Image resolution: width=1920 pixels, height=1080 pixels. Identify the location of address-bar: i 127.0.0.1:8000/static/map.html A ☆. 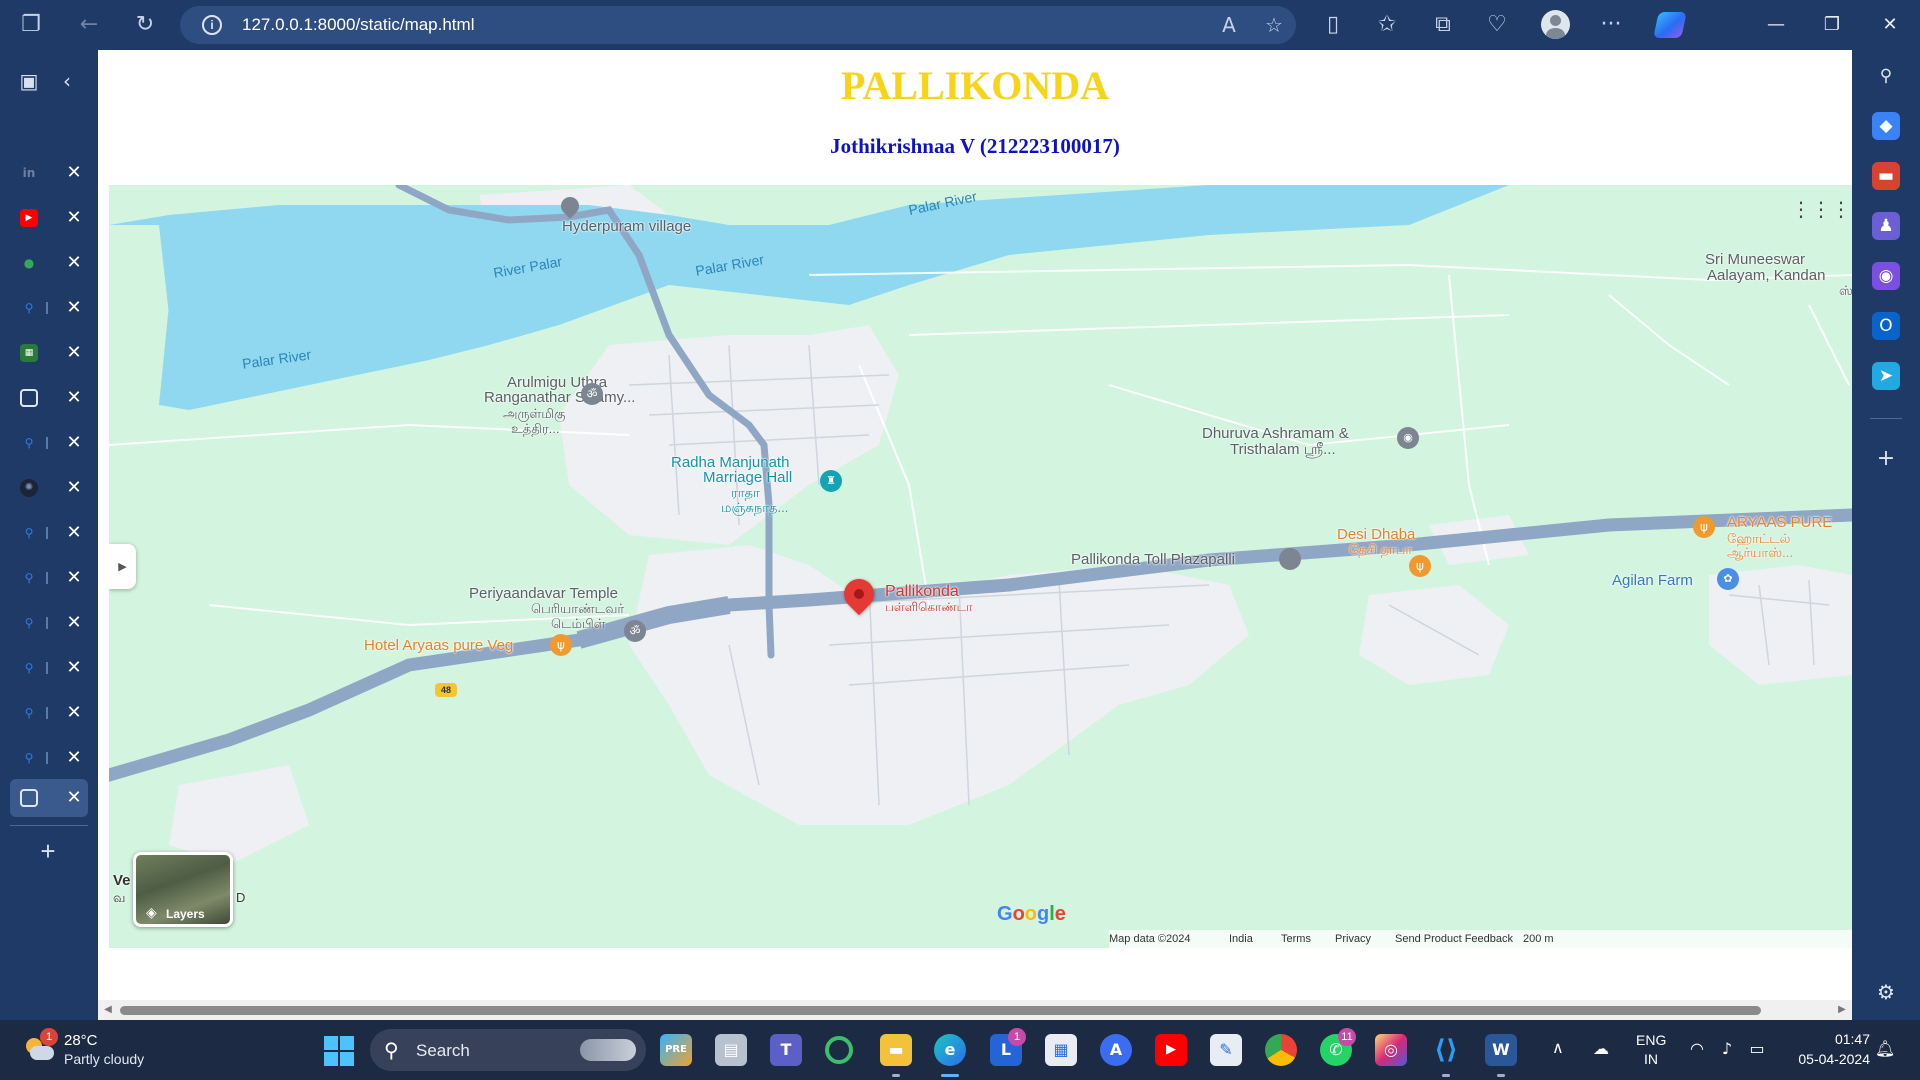
(738, 25).